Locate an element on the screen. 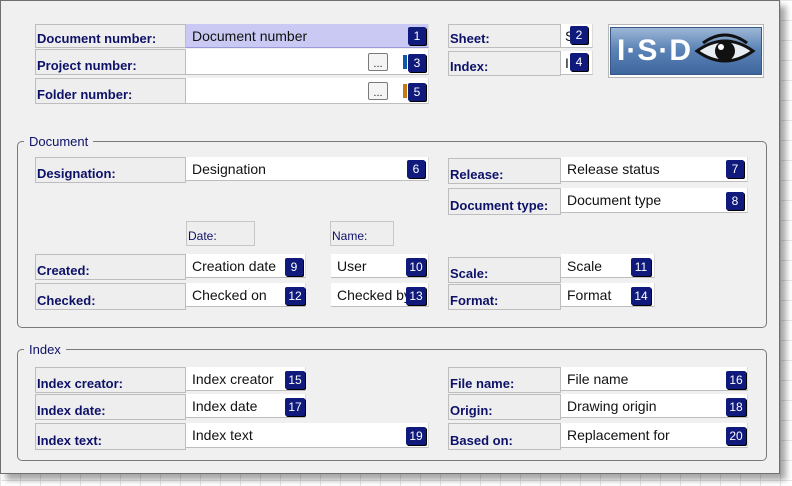 The width and height of the screenshot is (792, 486). checked-label: Checked: is located at coordinates (110, 296).